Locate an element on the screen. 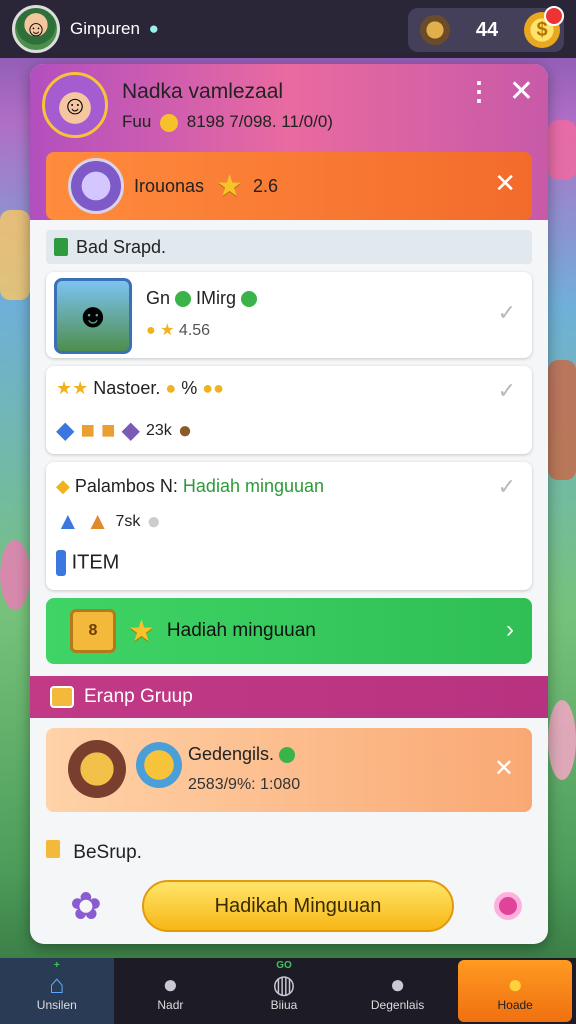 The width and height of the screenshot is (576, 1024). close-icon: ✕ is located at coordinates (521, 91).